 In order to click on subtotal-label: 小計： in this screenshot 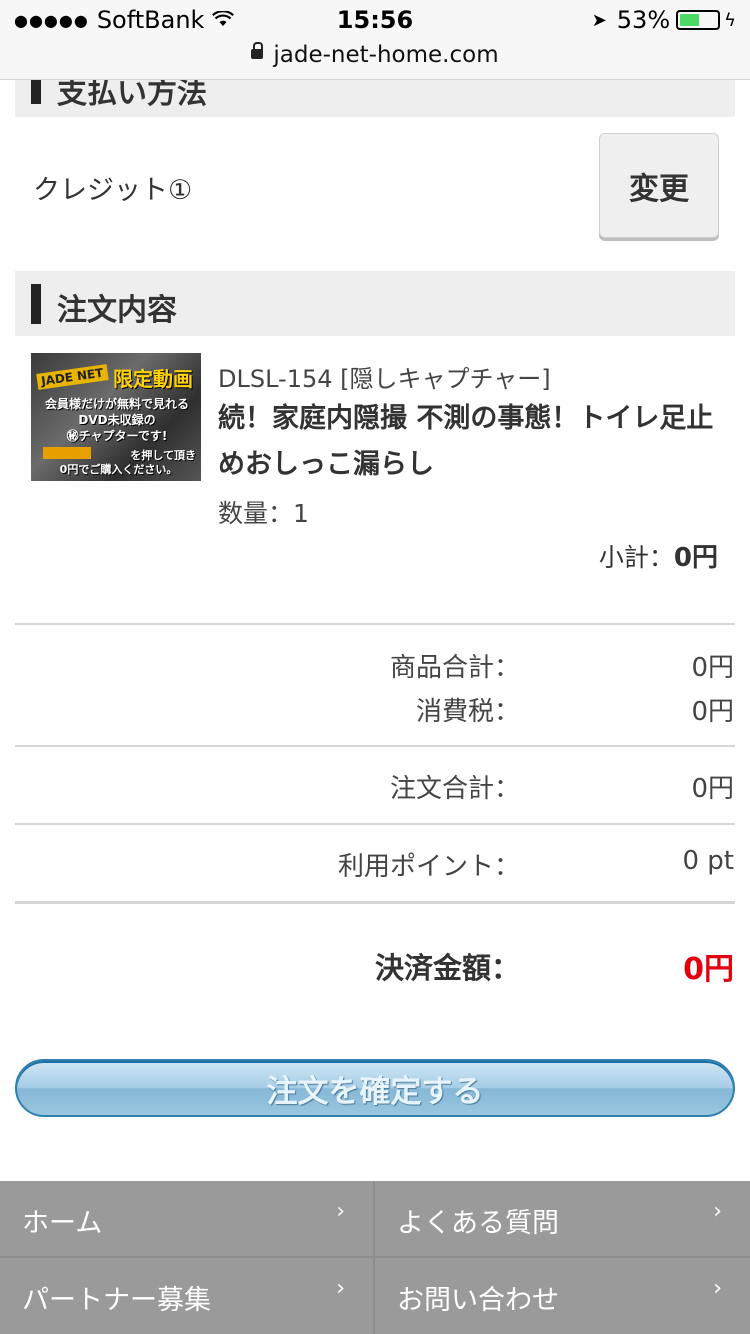, I will do `click(636, 557)`.